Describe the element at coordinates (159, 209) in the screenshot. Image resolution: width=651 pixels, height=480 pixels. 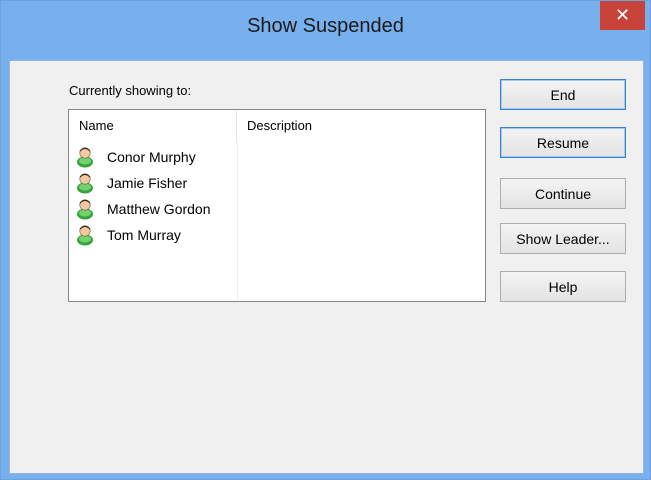
I see `user-name: Matthew Gordon` at that location.